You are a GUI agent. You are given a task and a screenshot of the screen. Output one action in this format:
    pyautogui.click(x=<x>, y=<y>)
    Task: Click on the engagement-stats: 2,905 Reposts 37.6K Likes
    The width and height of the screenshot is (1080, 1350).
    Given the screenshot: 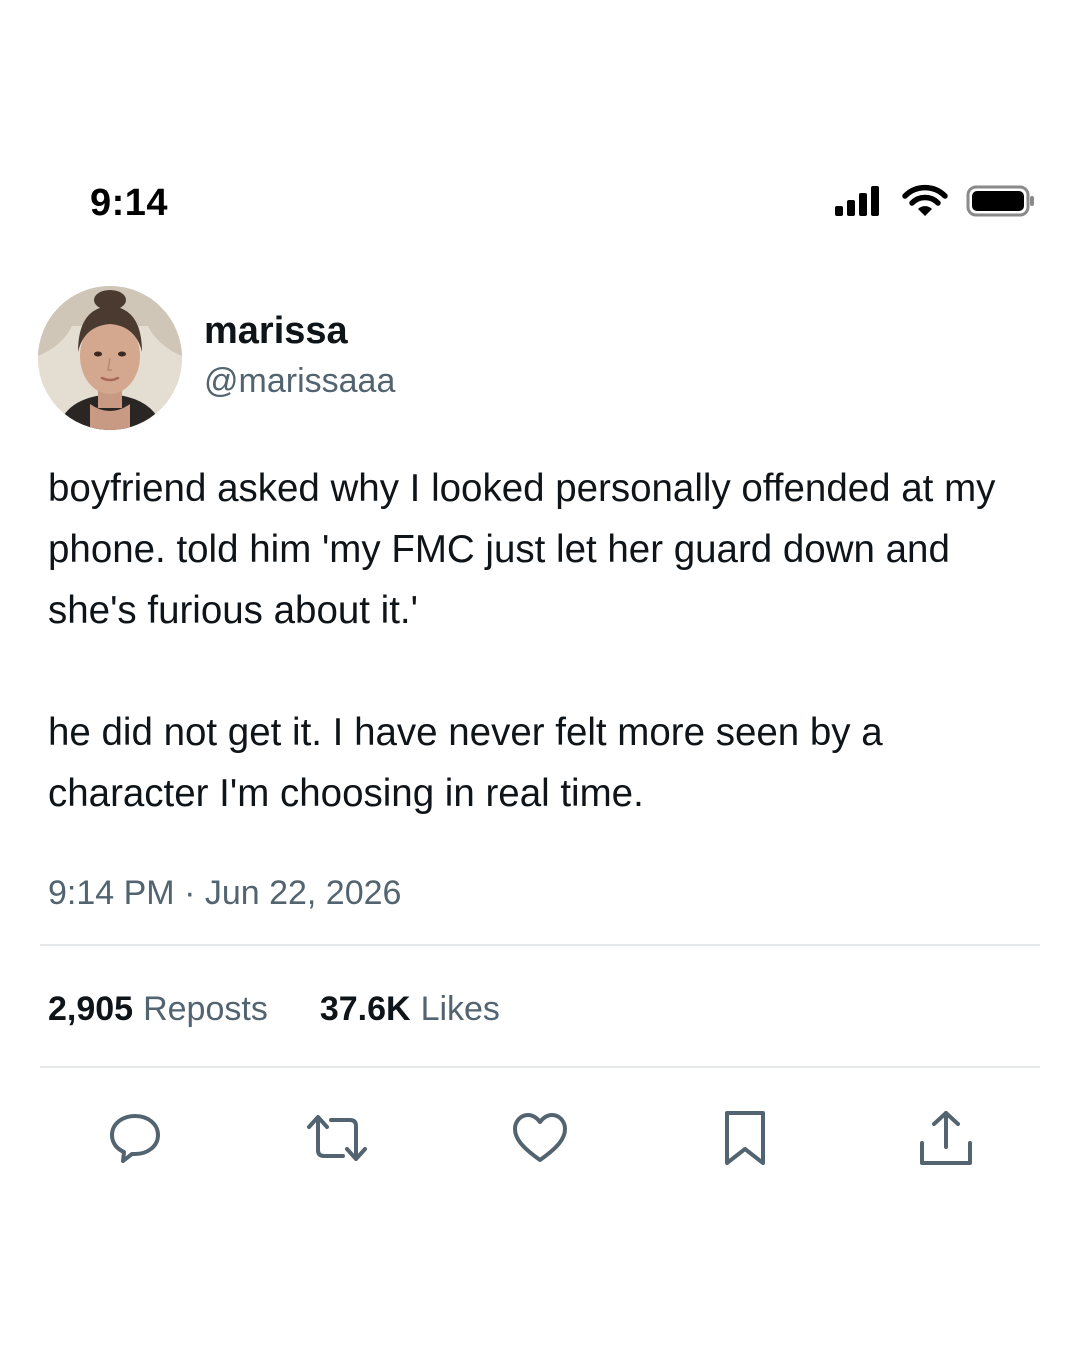 What is the action you would take?
    pyautogui.click(x=274, y=1009)
    